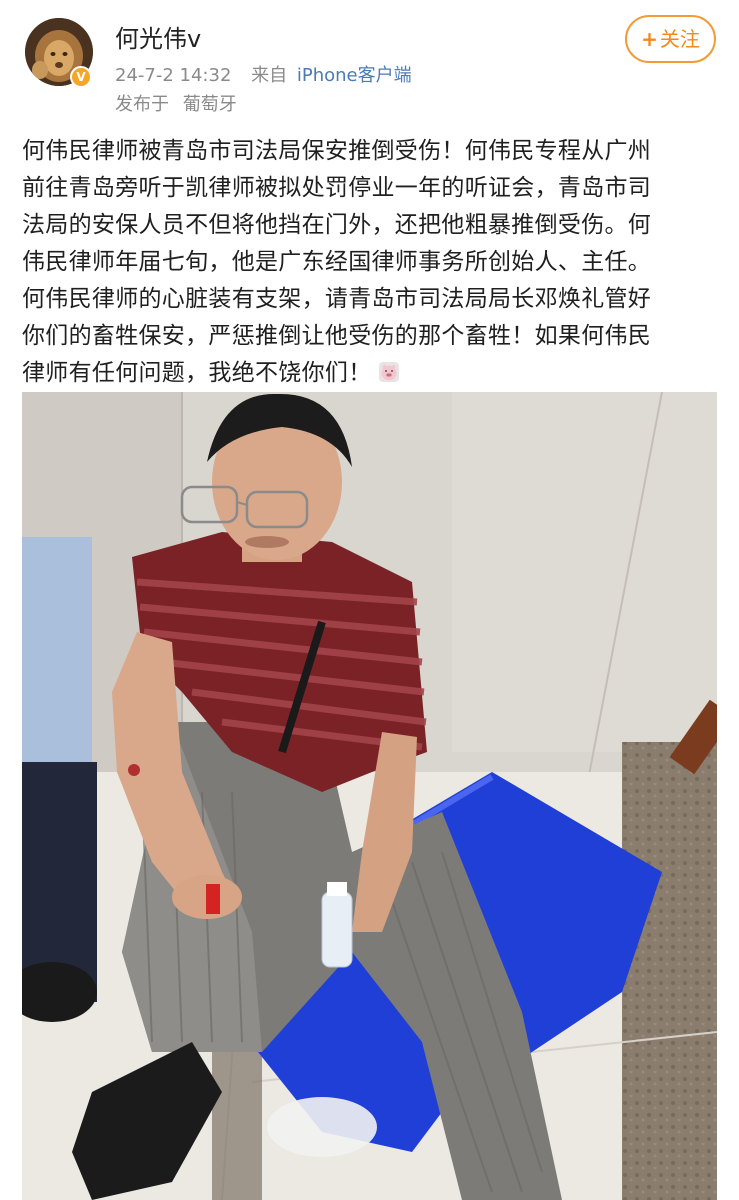  I want to click on post-meta: 24-7-2 14:32 来自 iPhone客户端, so click(263, 76).